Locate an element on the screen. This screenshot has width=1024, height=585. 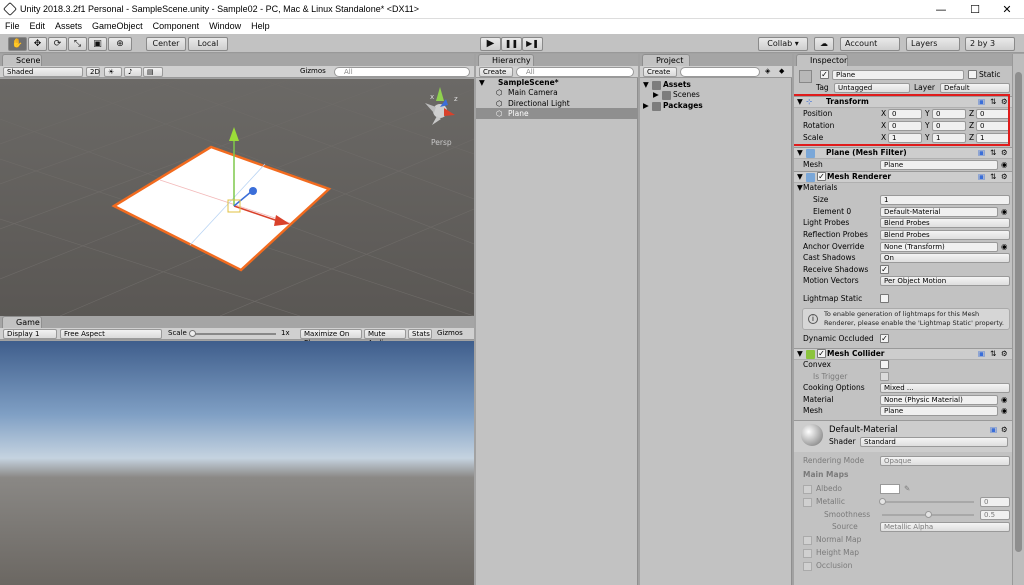
rendering-mode-dropdown: Opaque is located at coordinates (945, 461).